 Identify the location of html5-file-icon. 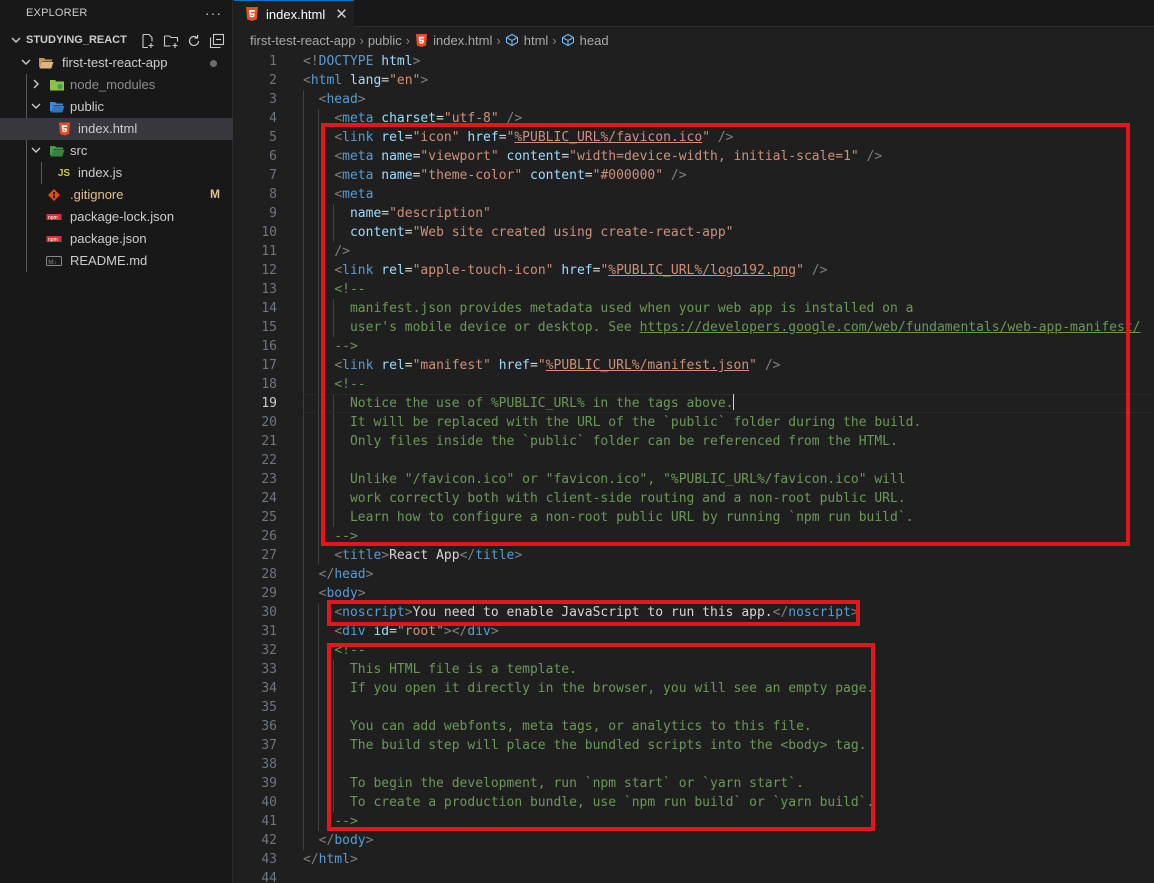
(421, 40).